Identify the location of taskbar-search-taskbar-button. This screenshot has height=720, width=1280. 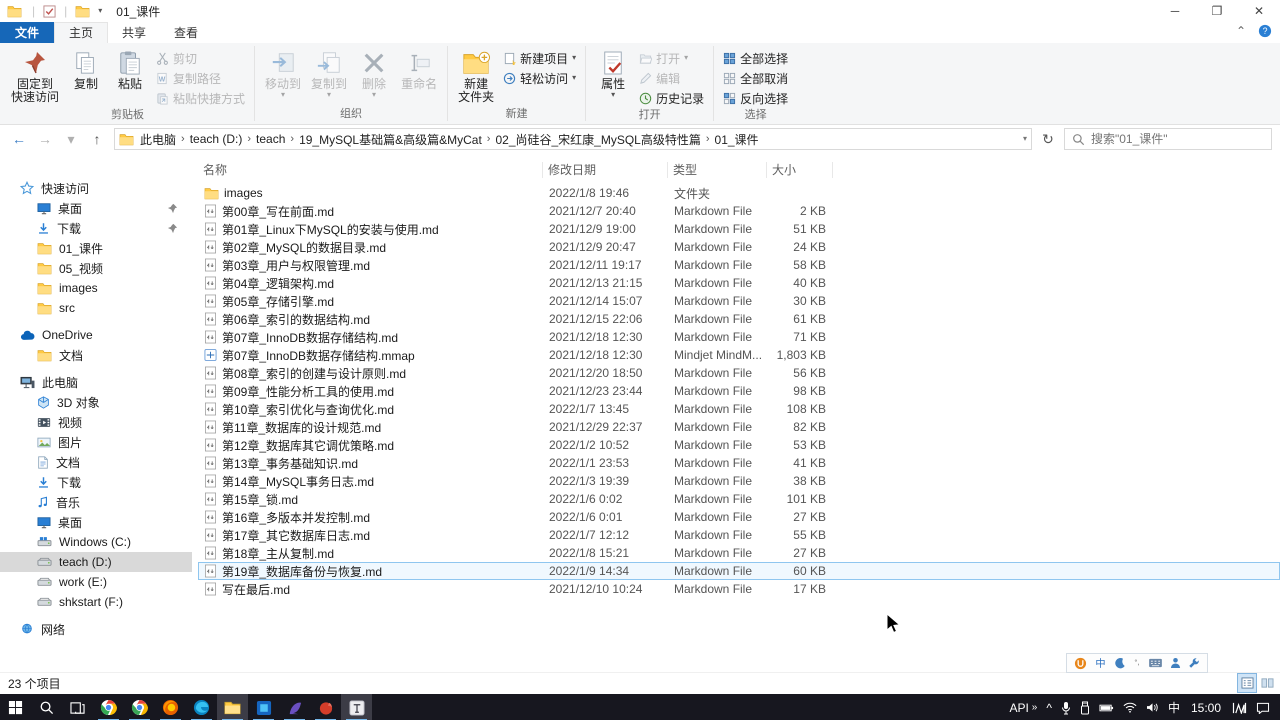
(46, 707).